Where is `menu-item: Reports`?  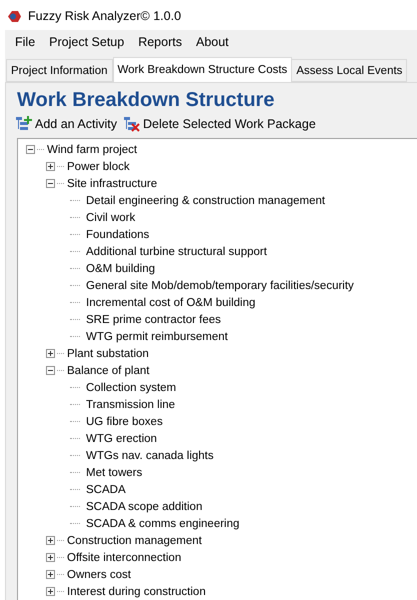
menu-item: Reports is located at coordinates (160, 42).